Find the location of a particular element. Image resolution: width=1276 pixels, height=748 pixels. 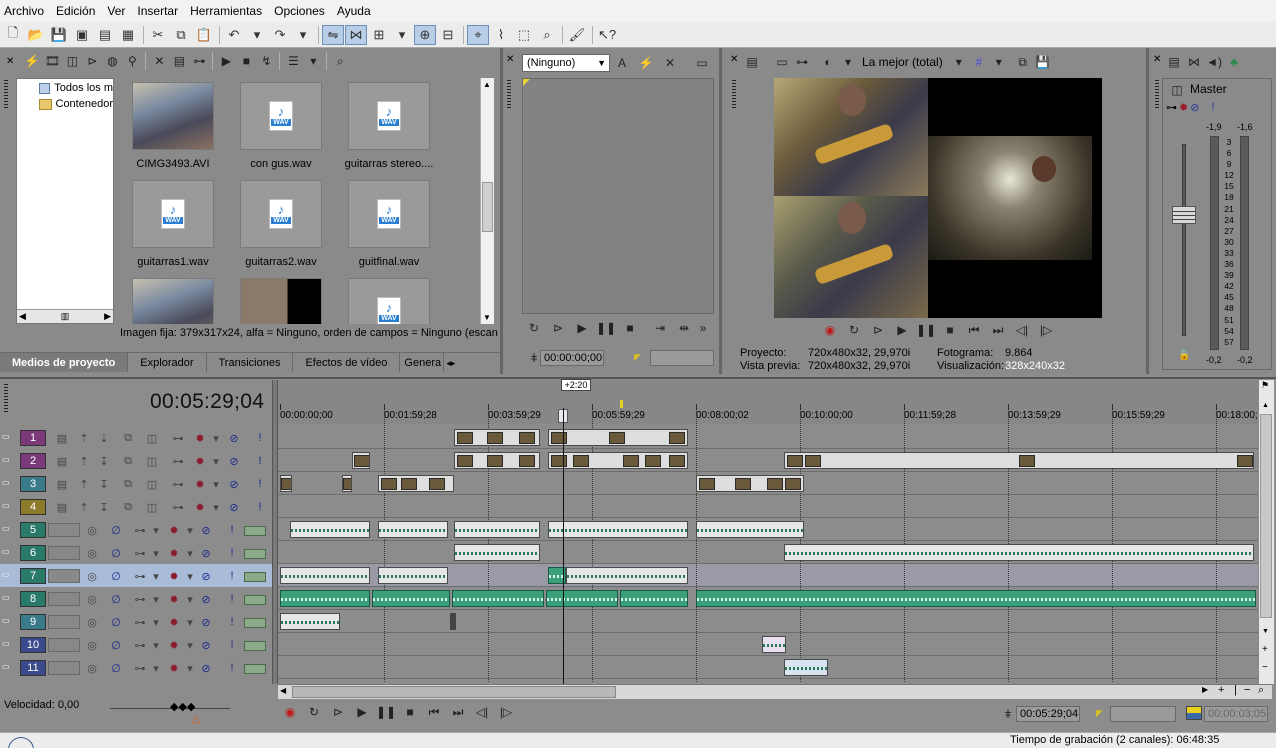

compositing-child-icon: ⧉ is located at coordinates (128, 461).